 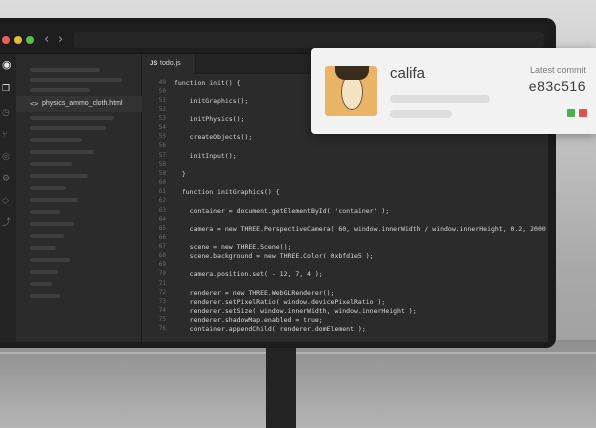 What do you see at coordinates (408, 73) in the screenshot?
I see `author-name: califa` at bounding box center [408, 73].